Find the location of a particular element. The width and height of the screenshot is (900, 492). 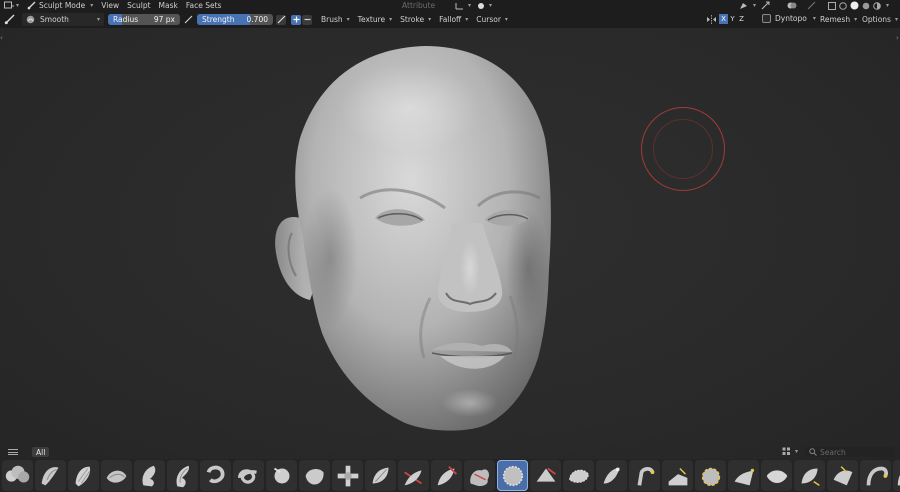

strength-slider: Strength 0.700 is located at coordinates (235, 19).